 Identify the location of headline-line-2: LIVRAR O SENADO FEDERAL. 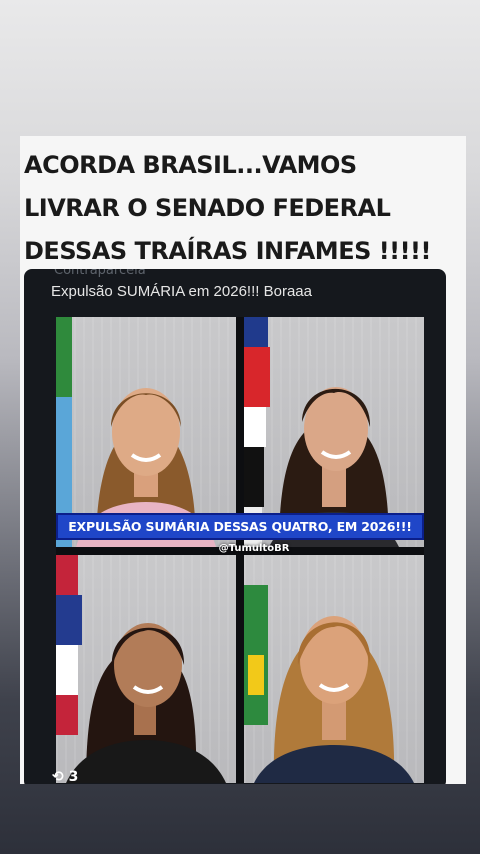
(207, 208).